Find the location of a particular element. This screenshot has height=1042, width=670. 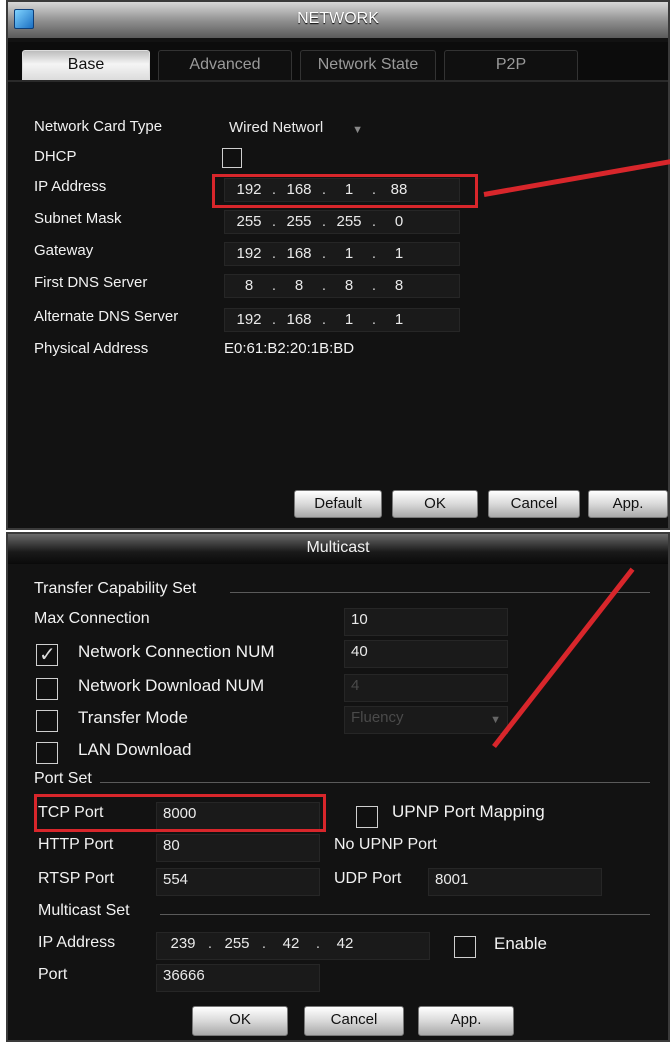

tab-base: Base is located at coordinates (86, 65).